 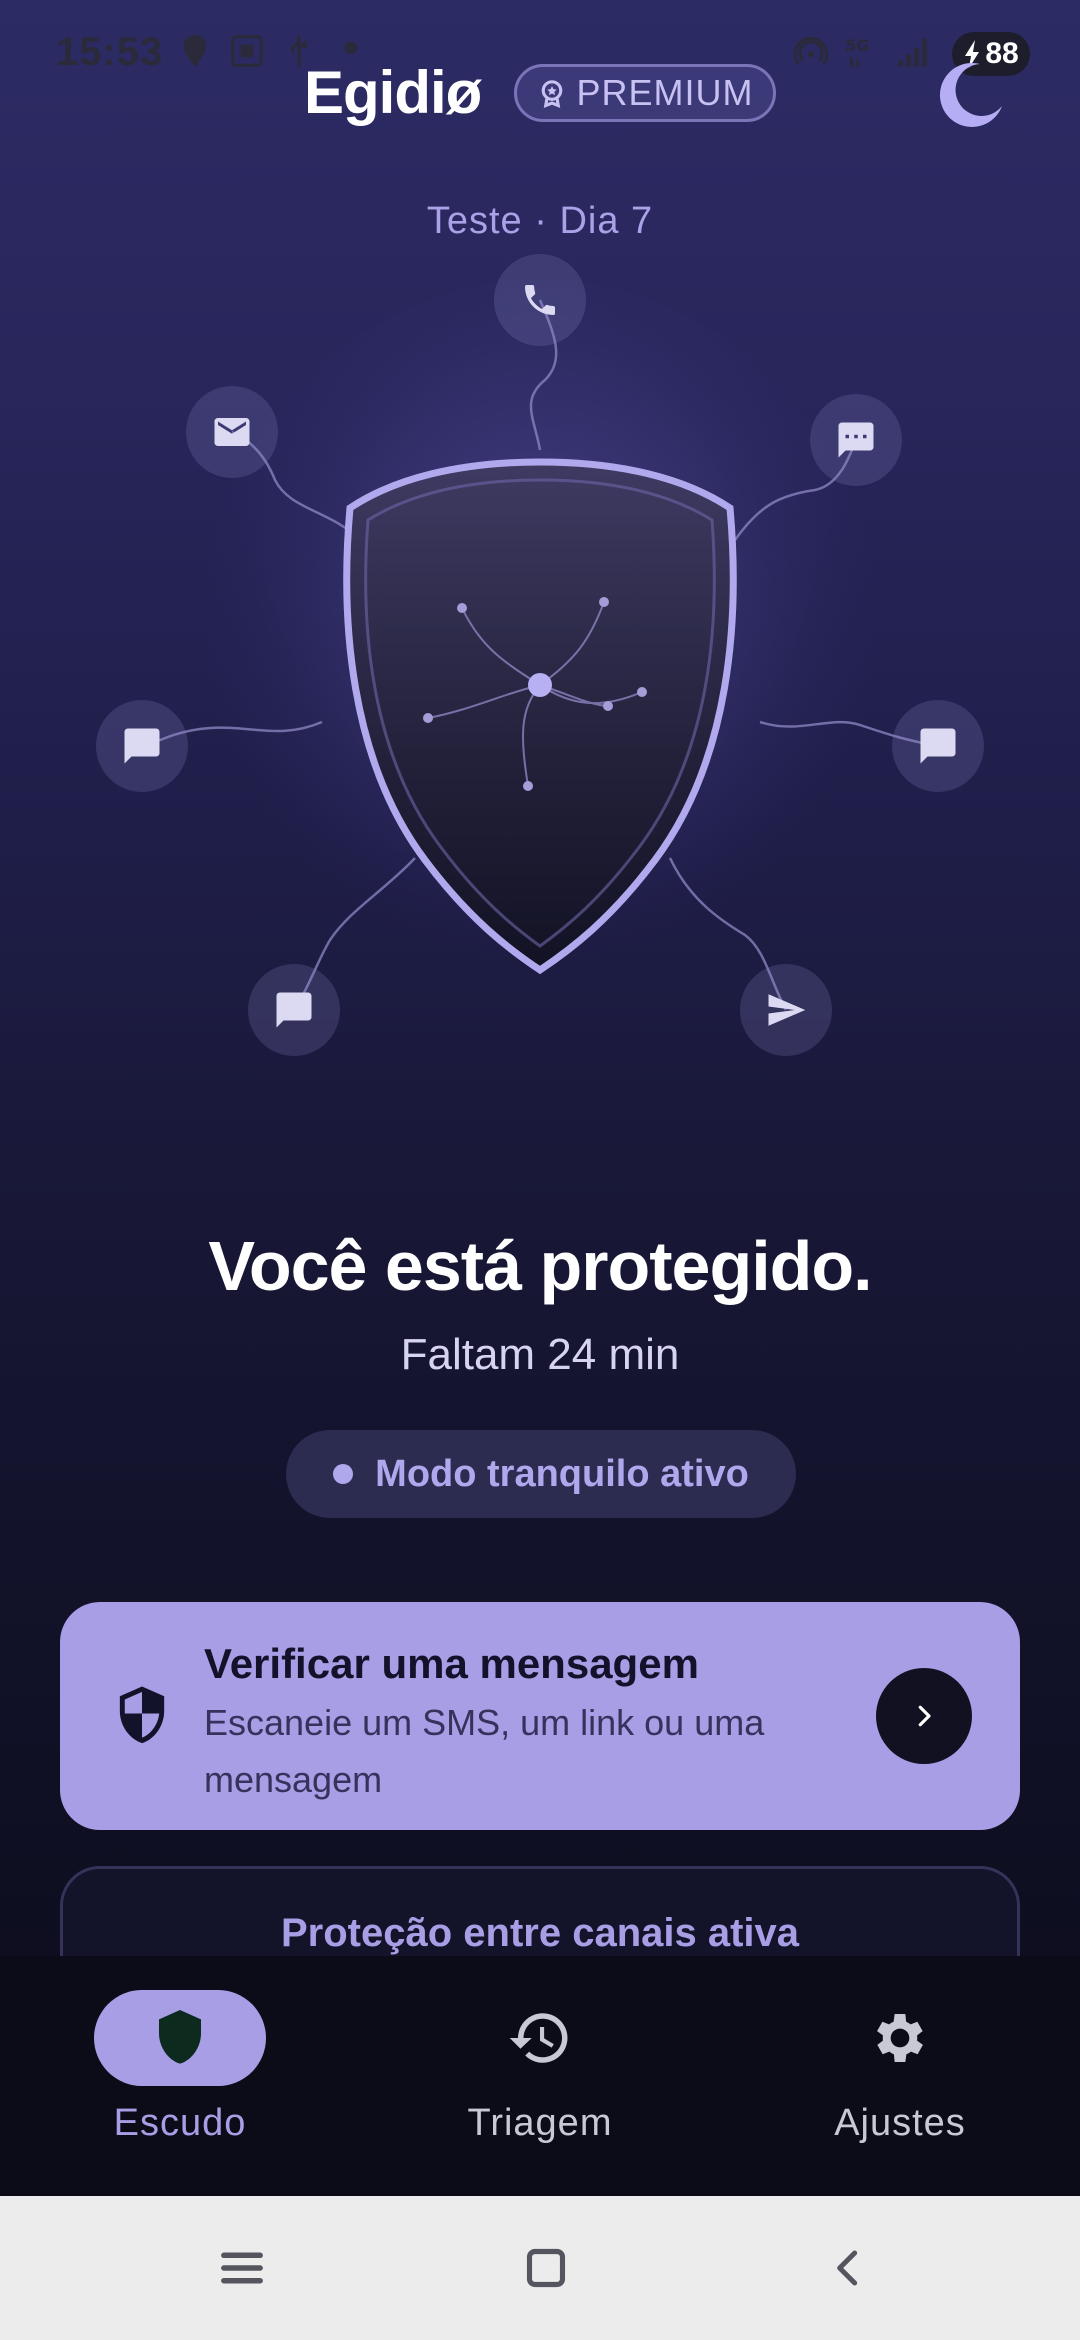 I want to click on chat-dots-icon, so click(x=856, y=440).